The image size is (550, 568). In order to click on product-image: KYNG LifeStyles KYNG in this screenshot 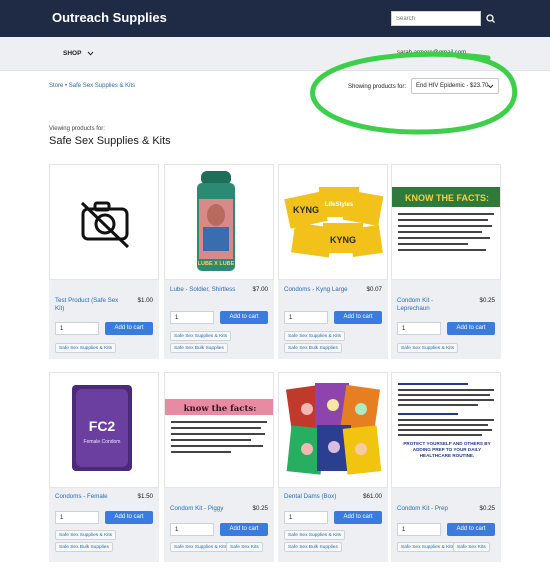, I will do `click(333, 222)`.